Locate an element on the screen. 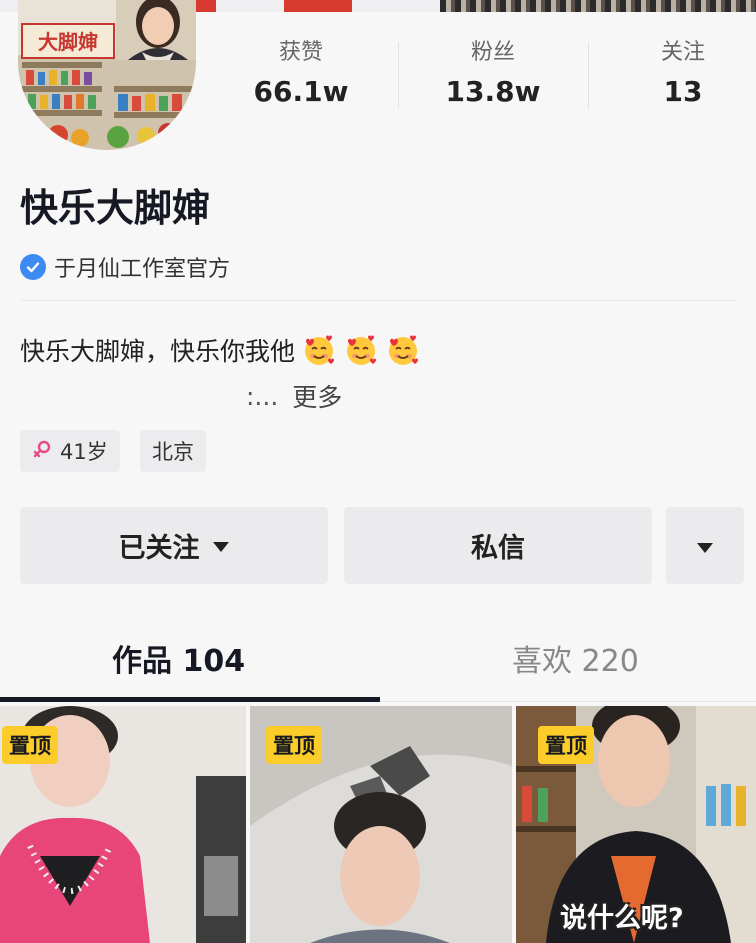  tab-likes: 喜欢 220 is located at coordinates (575, 662).